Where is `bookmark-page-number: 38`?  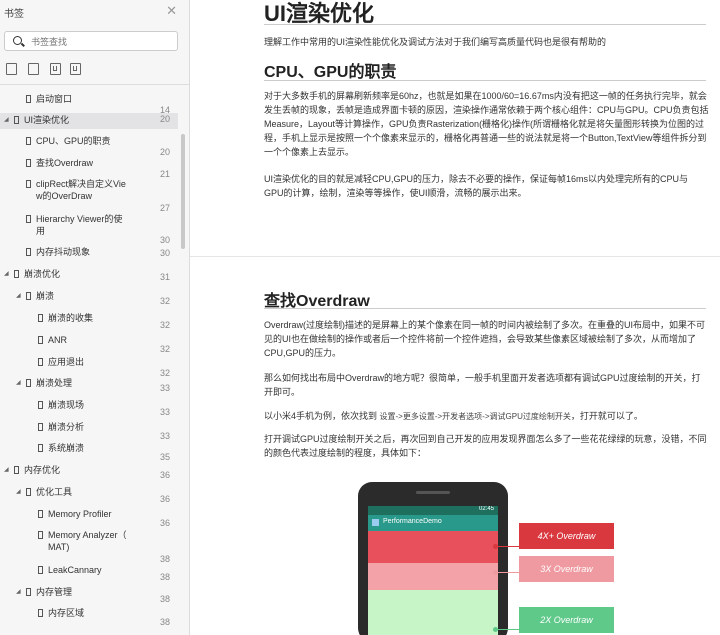 bookmark-page-number: 38 is located at coordinates (164, 622).